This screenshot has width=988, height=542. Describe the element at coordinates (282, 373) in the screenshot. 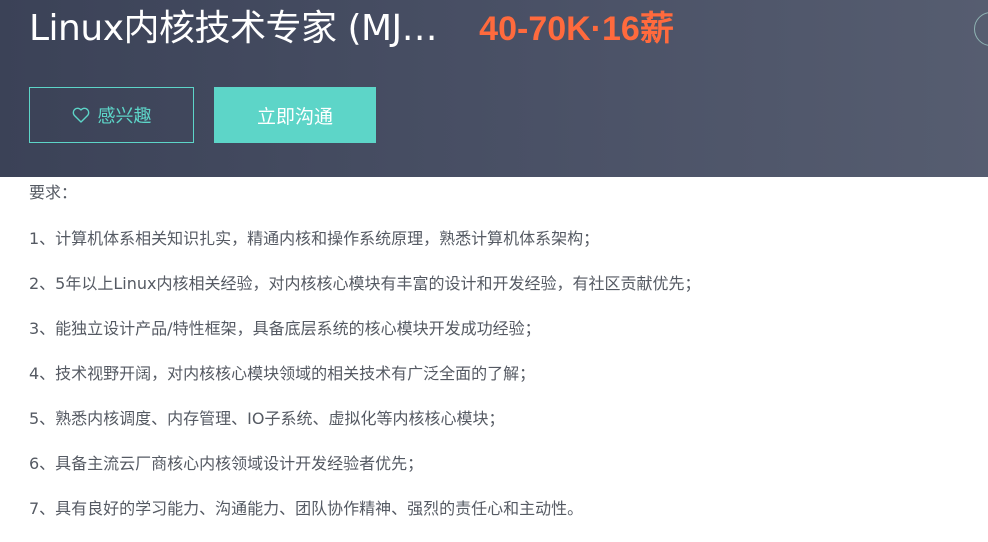

I see `requirement-item: 4、技术视野开阔，对内核核心模块领域的相关技术有广泛全面的了解；` at that location.